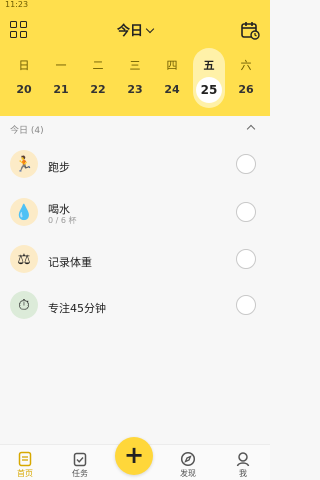  What do you see at coordinates (251, 129) in the screenshot?
I see `chevron-up-icon` at bounding box center [251, 129].